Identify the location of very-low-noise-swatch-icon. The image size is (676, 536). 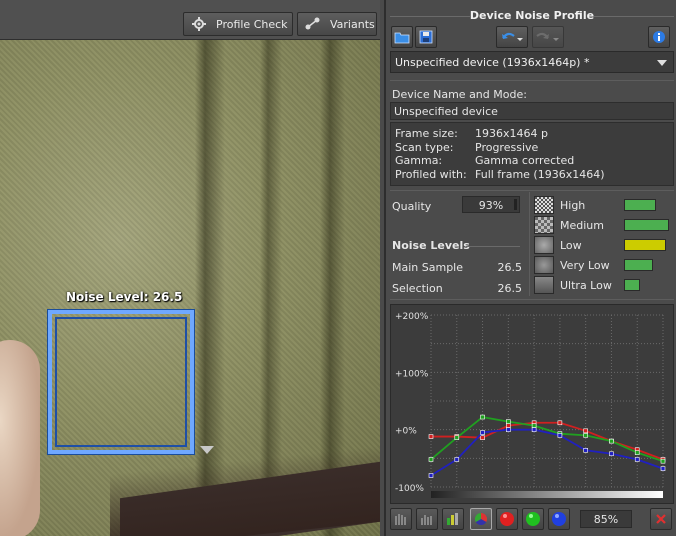
(544, 265).